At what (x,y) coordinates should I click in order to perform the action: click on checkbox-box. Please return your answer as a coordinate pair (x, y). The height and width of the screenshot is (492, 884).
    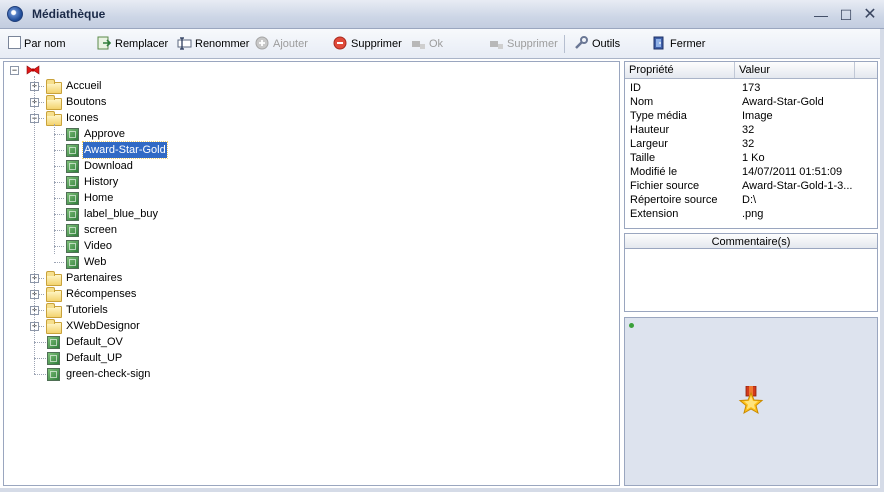
    Looking at the image, I should click on (14, 42).